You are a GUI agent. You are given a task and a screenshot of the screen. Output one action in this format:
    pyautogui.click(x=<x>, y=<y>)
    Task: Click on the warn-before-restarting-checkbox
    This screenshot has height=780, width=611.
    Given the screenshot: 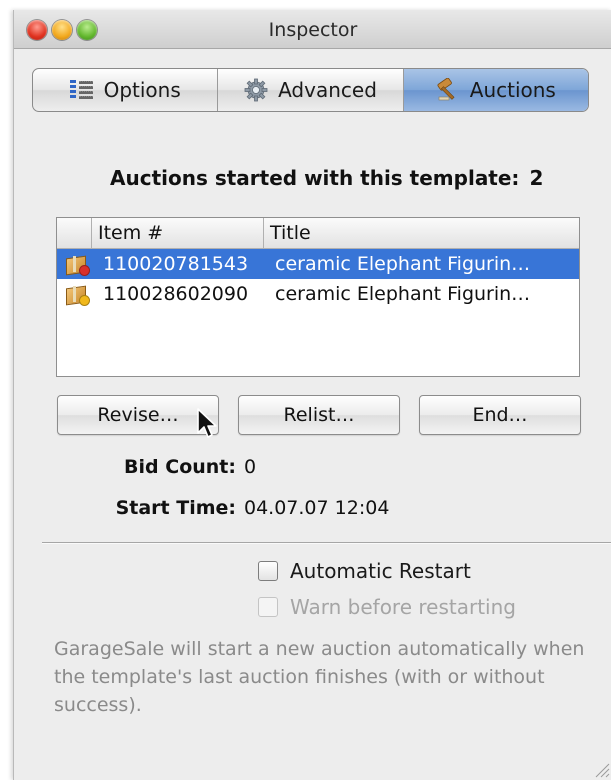 What is the action you would take?
    pyautogui.click(x=268, y=607)
    